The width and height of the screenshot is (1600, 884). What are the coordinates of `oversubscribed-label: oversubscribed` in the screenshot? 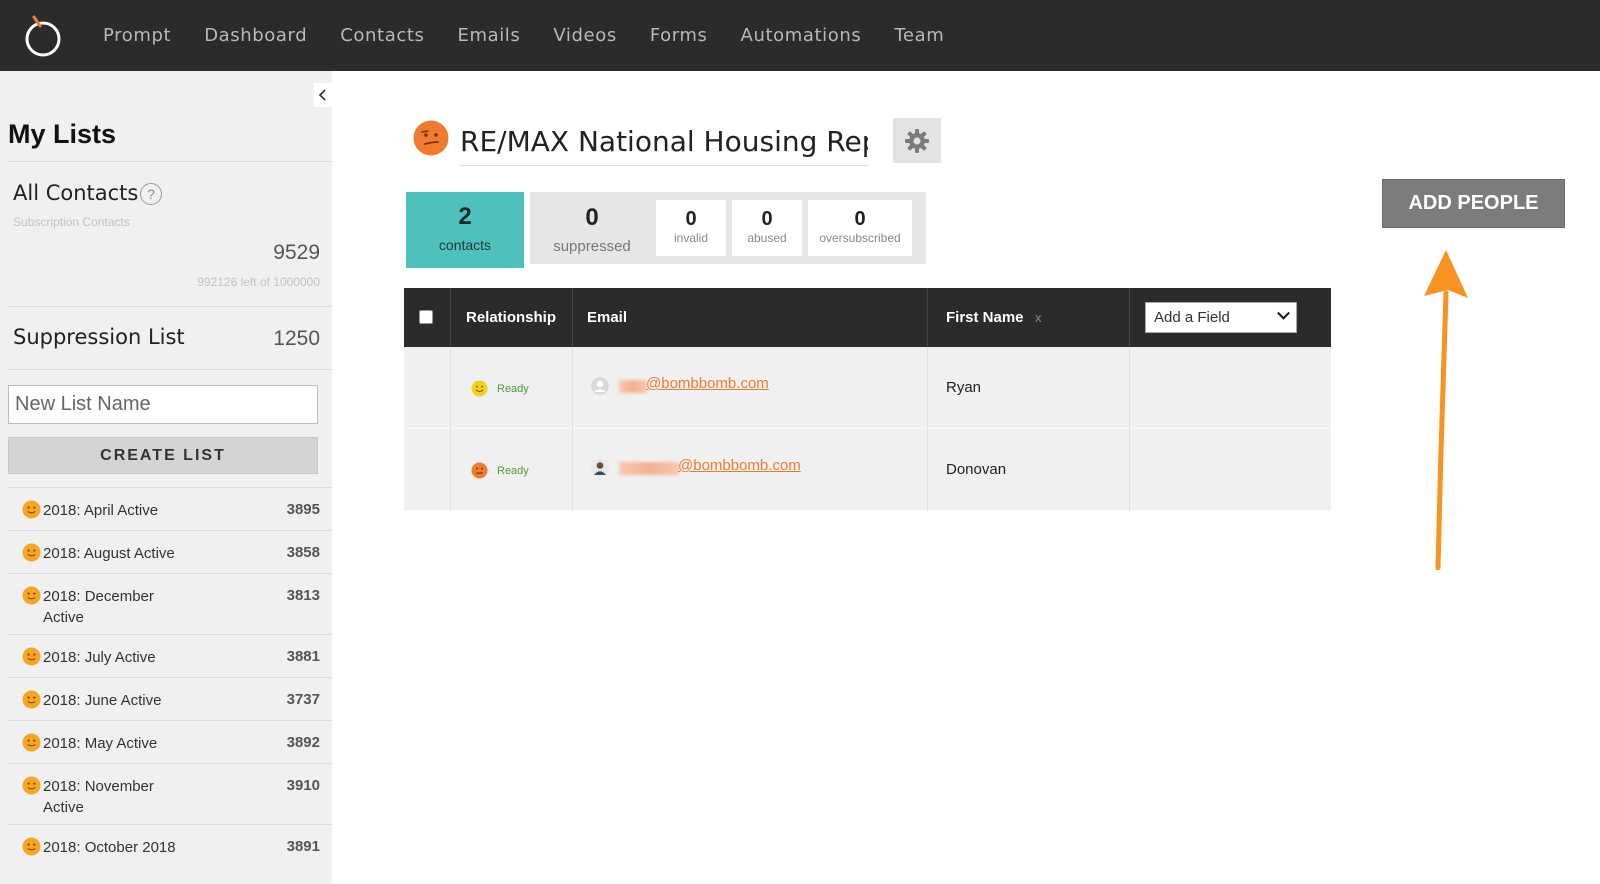 It's located at (860, 238).